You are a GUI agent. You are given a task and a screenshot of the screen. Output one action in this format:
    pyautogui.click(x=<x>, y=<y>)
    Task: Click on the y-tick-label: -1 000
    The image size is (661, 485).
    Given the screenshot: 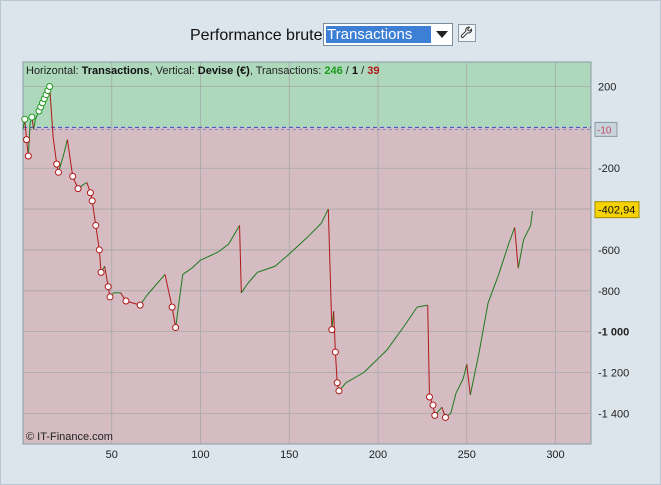 What is the action you would take?
    pyautogui.click(x=613, y=333)
    